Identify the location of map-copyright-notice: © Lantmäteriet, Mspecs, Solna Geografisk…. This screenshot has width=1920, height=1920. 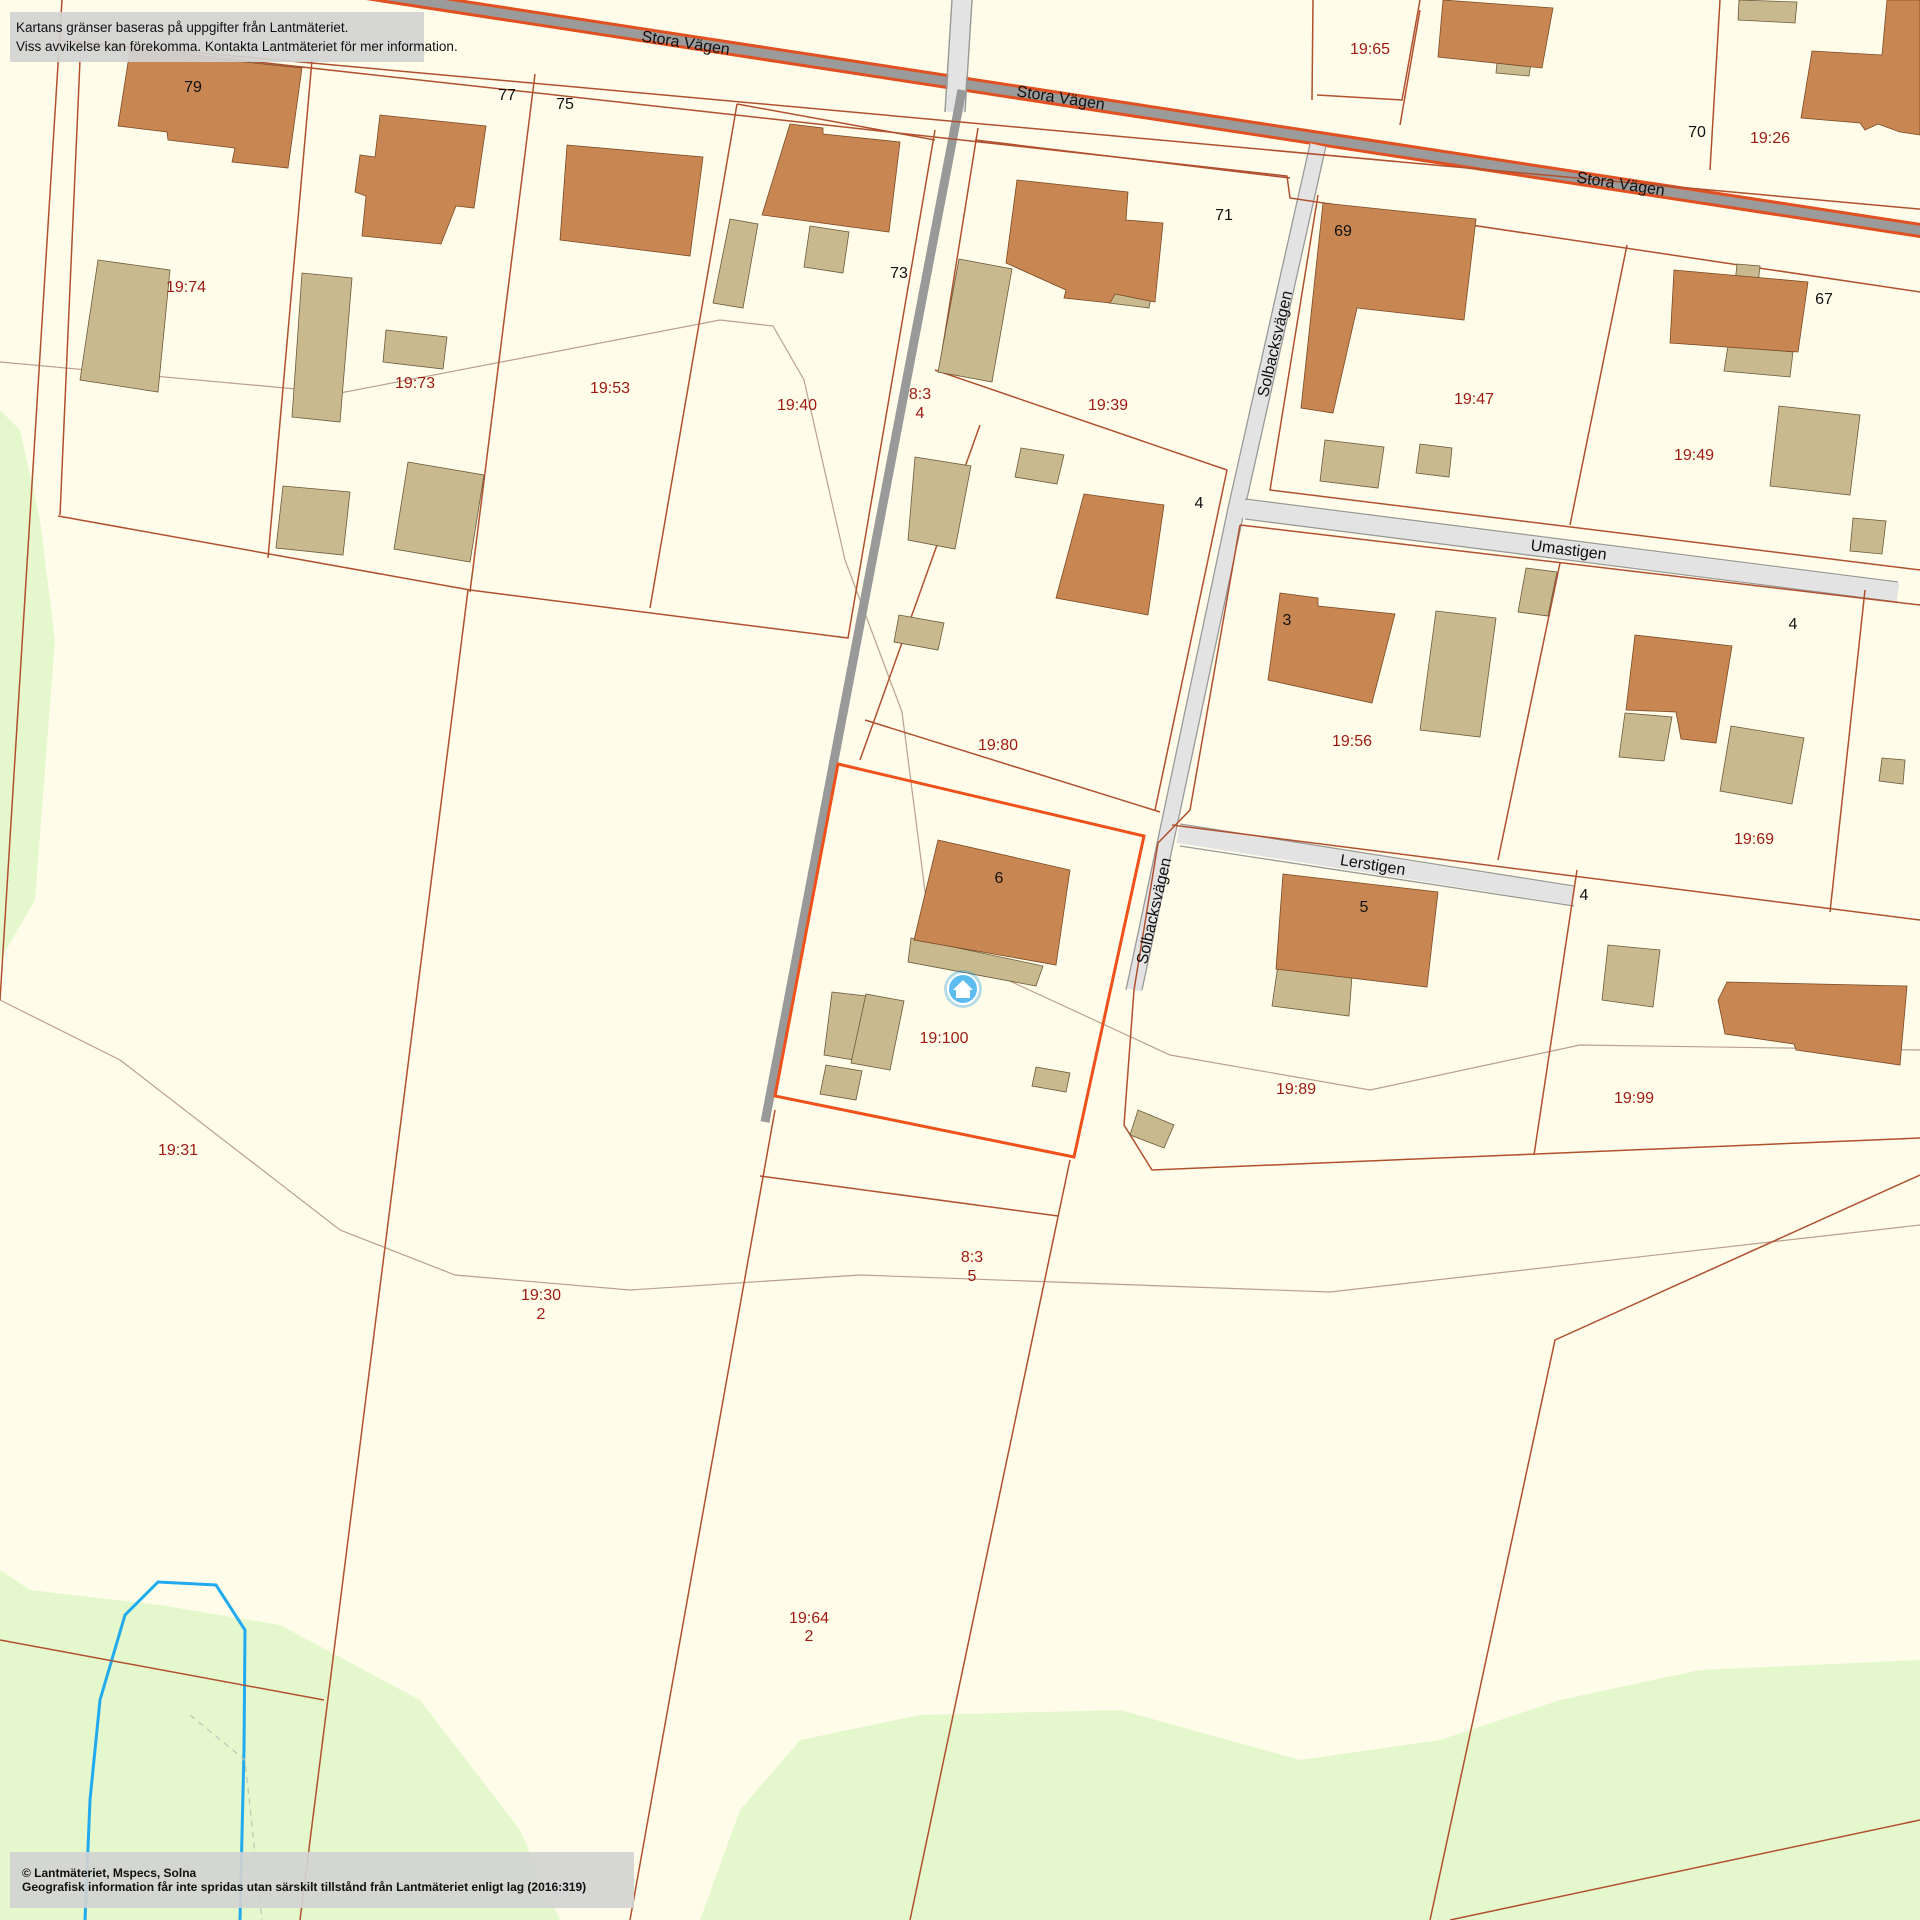
(322, 1880).